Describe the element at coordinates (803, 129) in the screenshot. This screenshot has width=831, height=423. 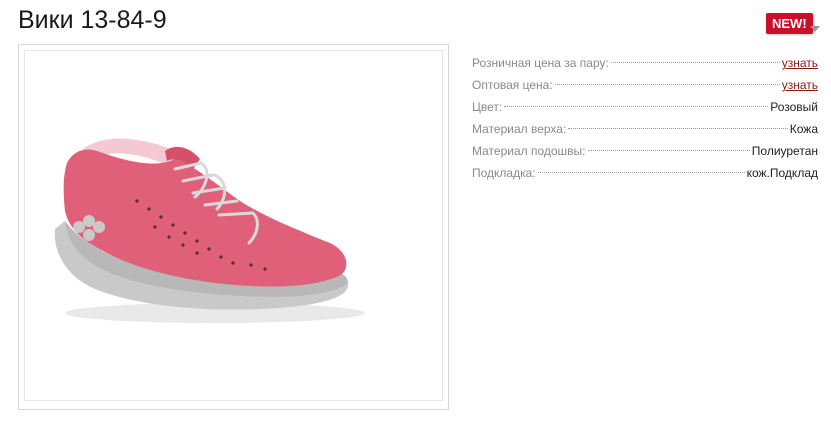
I see `spec-value: Кожа` at that location.